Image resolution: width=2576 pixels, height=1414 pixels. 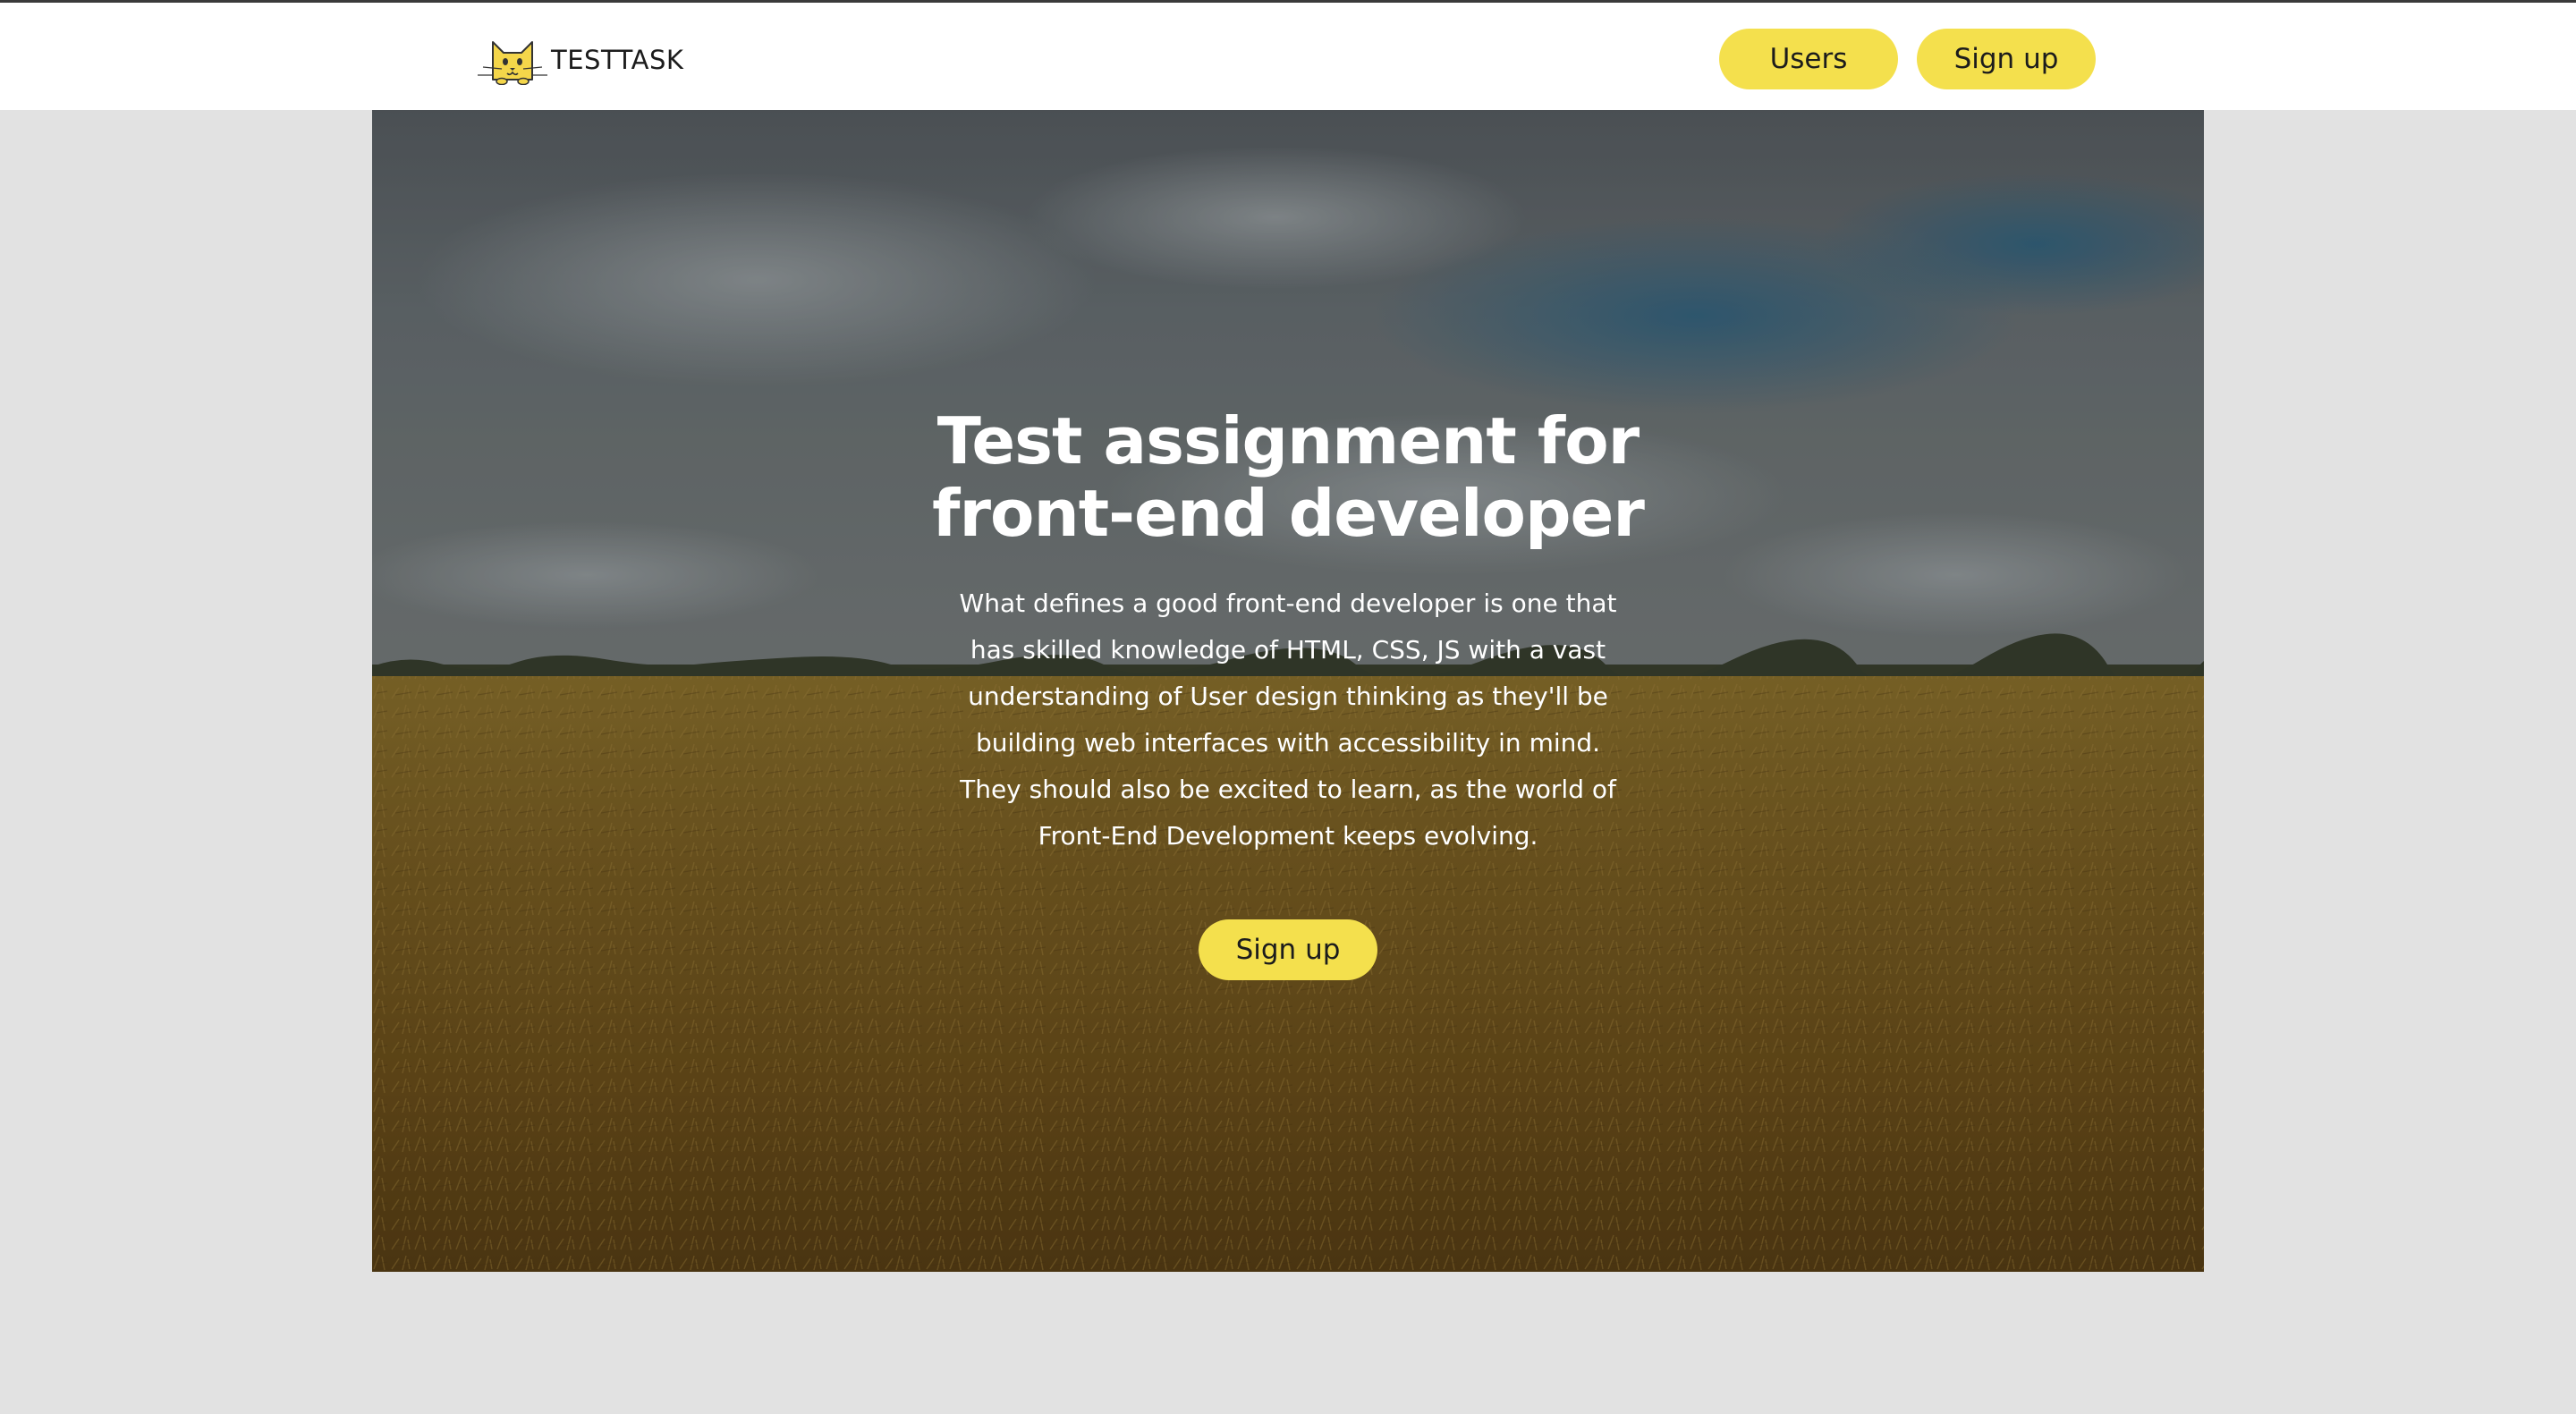 I want to click on hero-title-line-1: Test assignment for, so click(x=1288, y=440).